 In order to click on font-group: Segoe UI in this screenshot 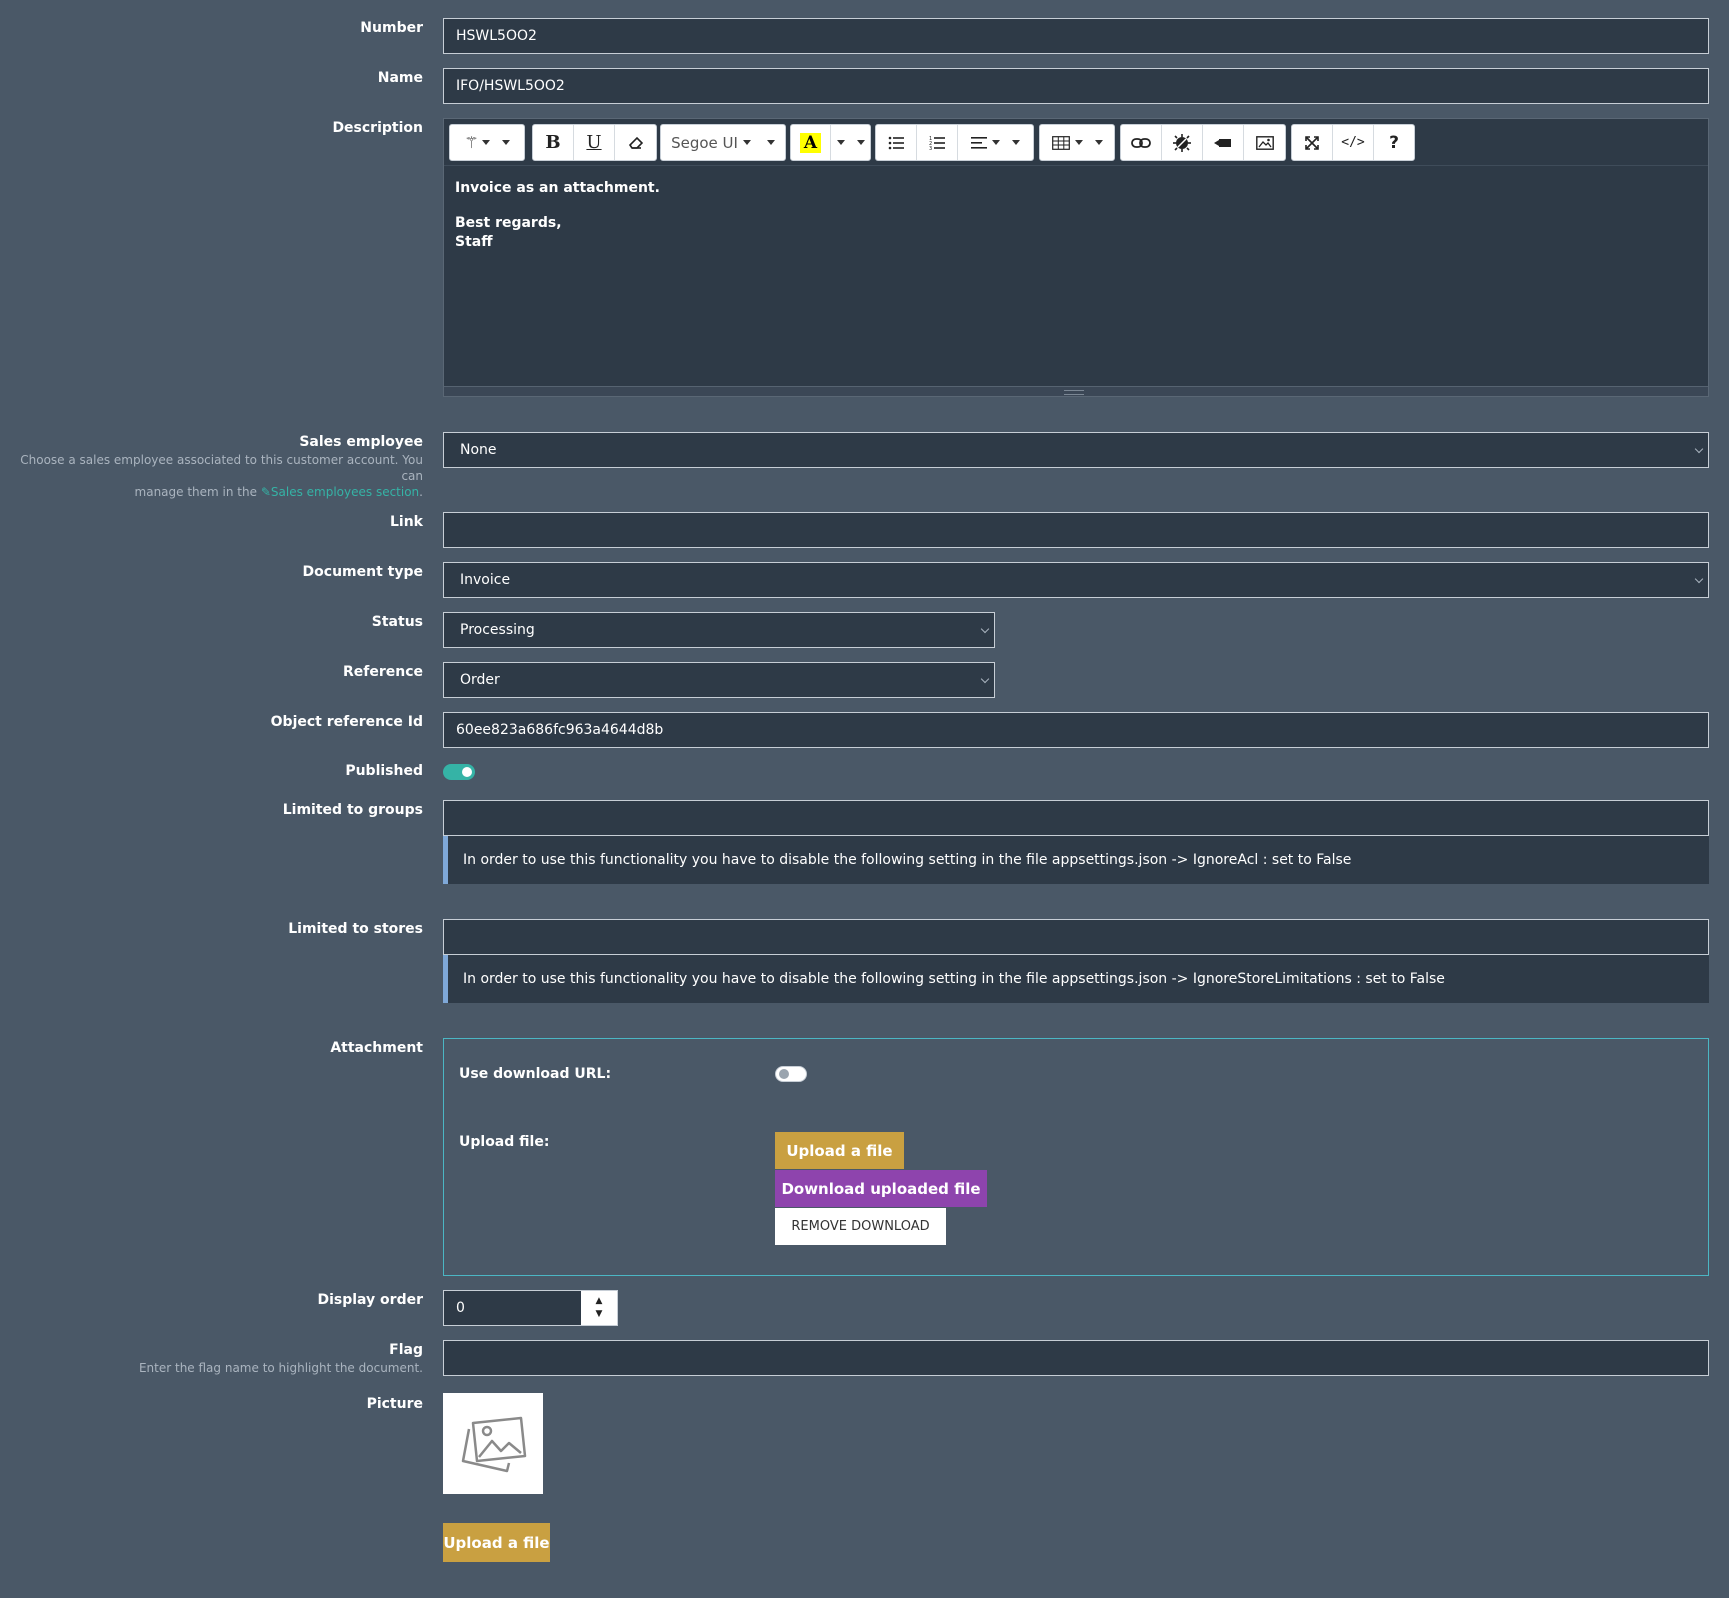, I will do `click(723, 142)`.